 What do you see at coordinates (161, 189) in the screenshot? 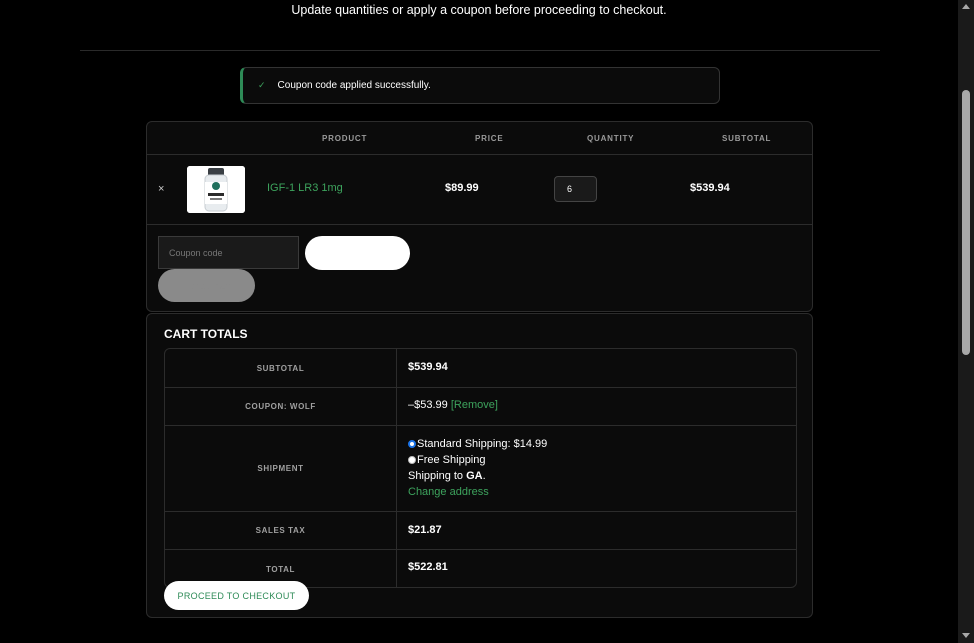
I see `remove-item-button: ×` at bounding box center [161, 189].